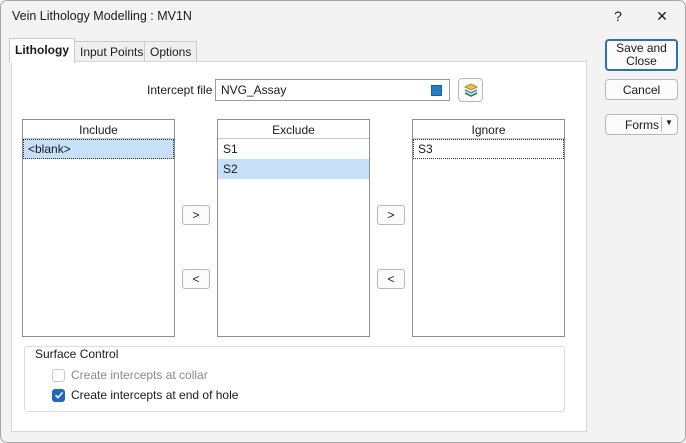  I want to click on exclude-item-s1: S1, so click(293, 149).